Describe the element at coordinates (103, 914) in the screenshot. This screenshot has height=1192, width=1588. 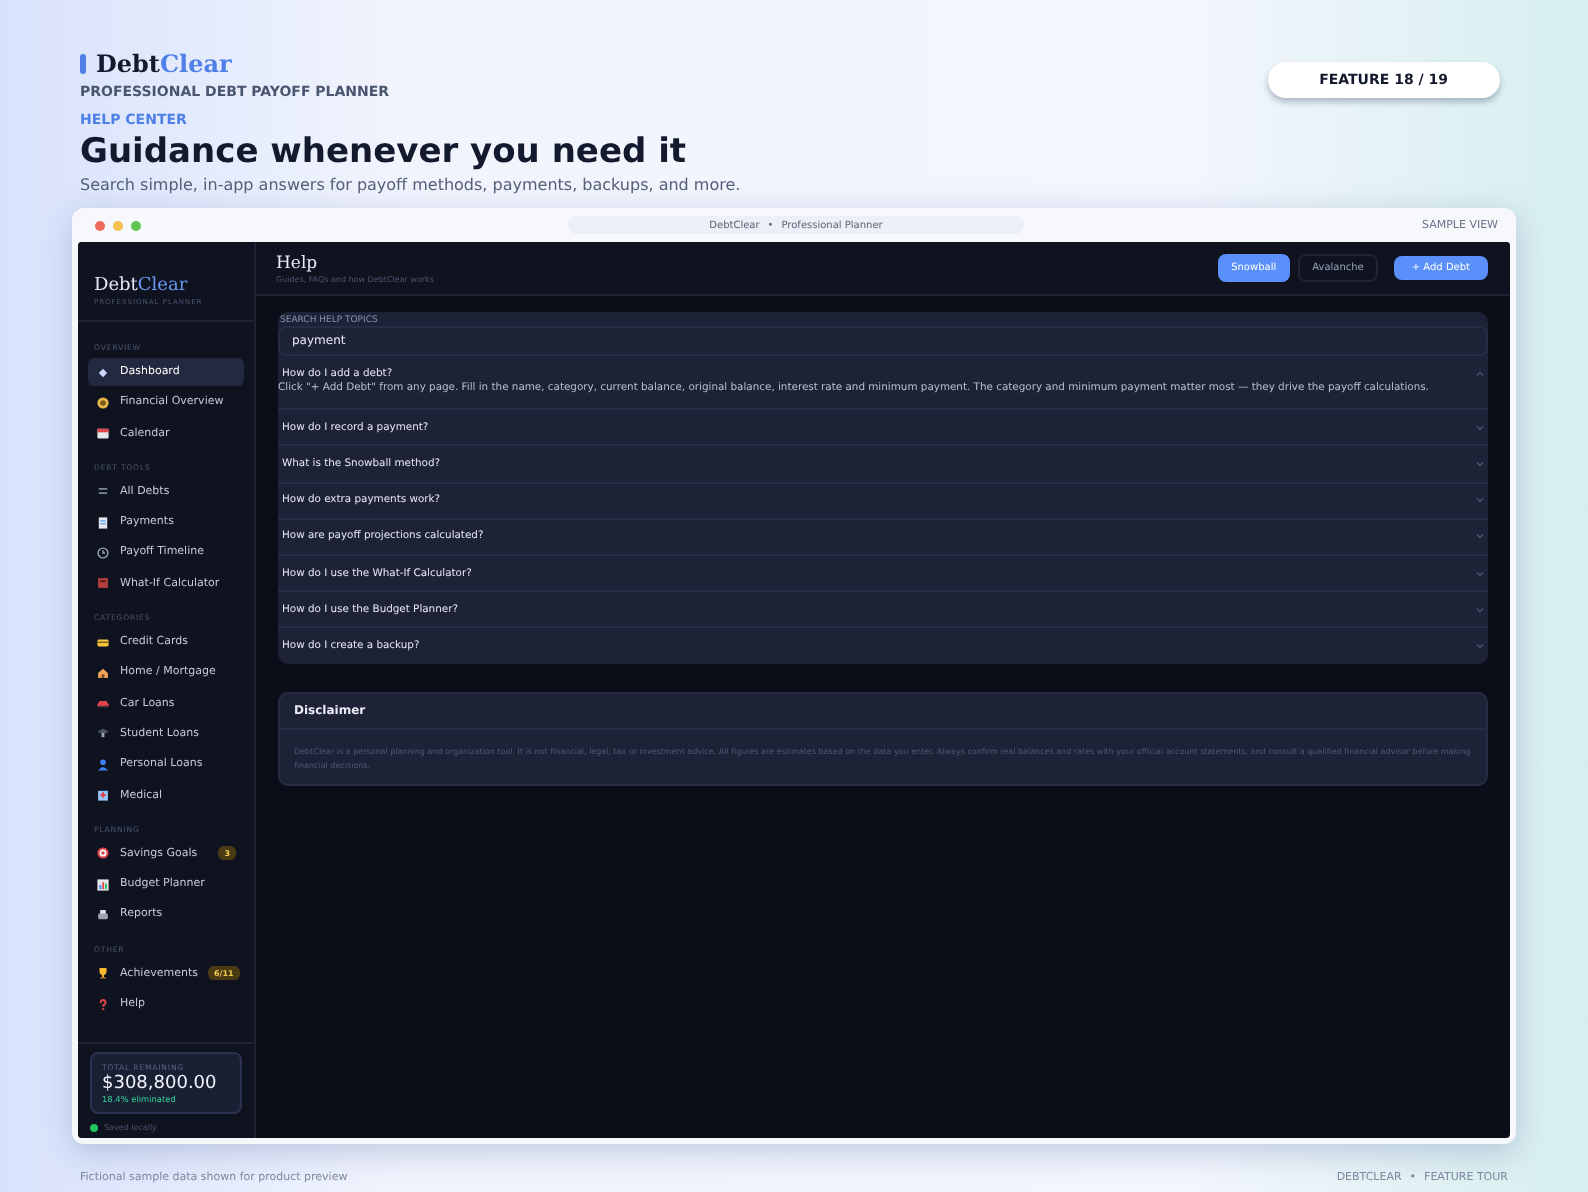
I see `printer-icon` at that location.